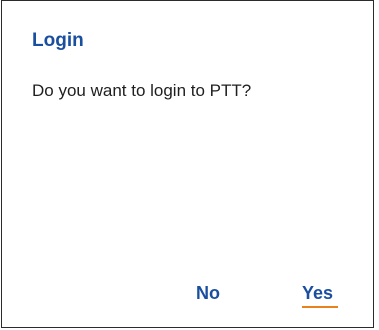 The image size is (379, 330). I want to click on yes-button-focus-underline, so click(320, 307).